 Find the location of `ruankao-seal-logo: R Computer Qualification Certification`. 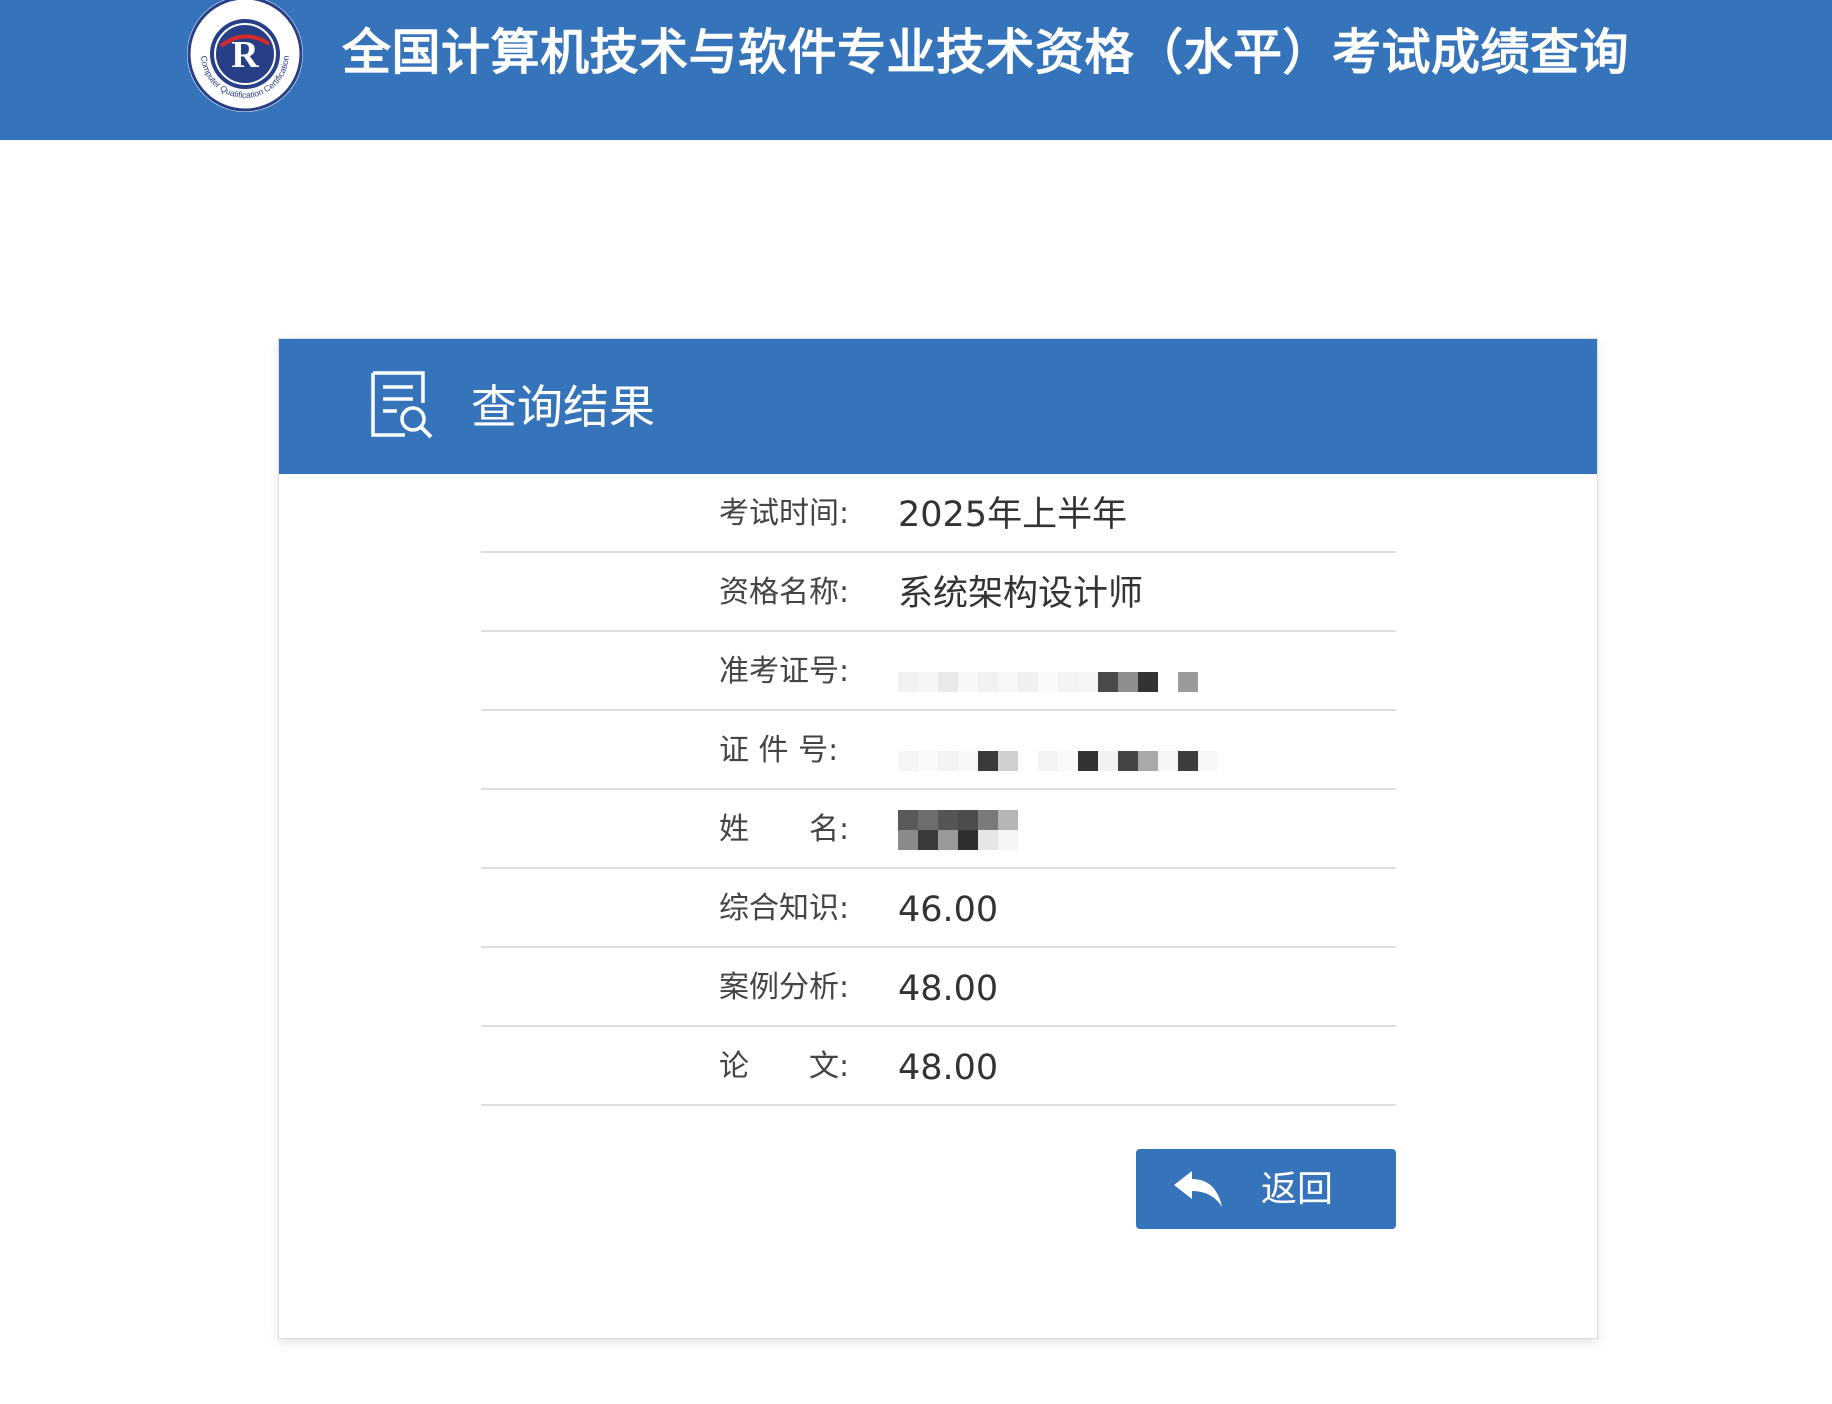

ruankao-seal-logo: R Computer Qualification Certification is located at coordinates (245, 56).